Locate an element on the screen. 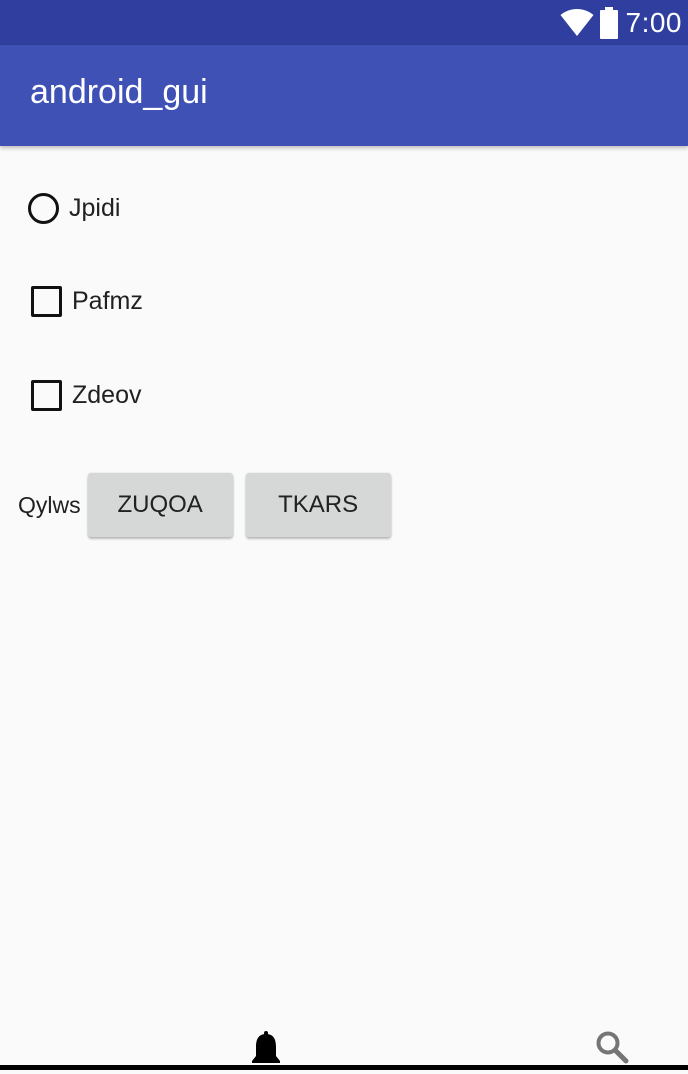 This screenshot has width=688, height=1074. radio-option-jpidi: Jpidi is located at coordinates (74, 208).